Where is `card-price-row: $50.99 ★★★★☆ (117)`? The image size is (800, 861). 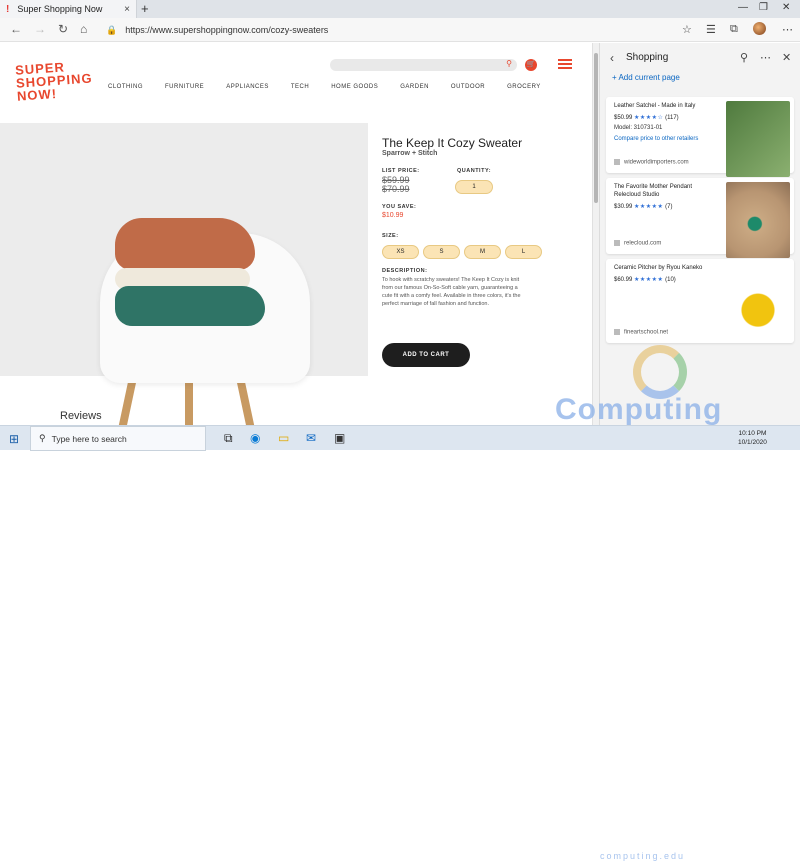
card-price-row: $50.99 ★★★★☆ (117) is located at coordinates (646, 118).